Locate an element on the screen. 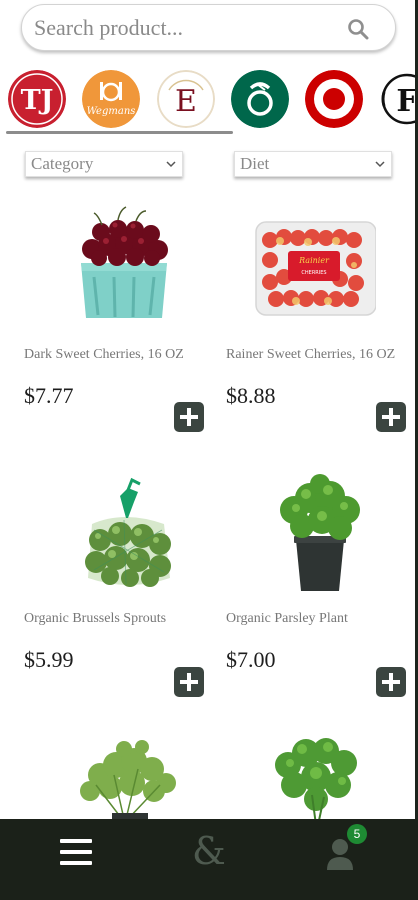 The image size is (418, 900). store-selector: TJ Wegmans E F is located at coordinates (207, 101).